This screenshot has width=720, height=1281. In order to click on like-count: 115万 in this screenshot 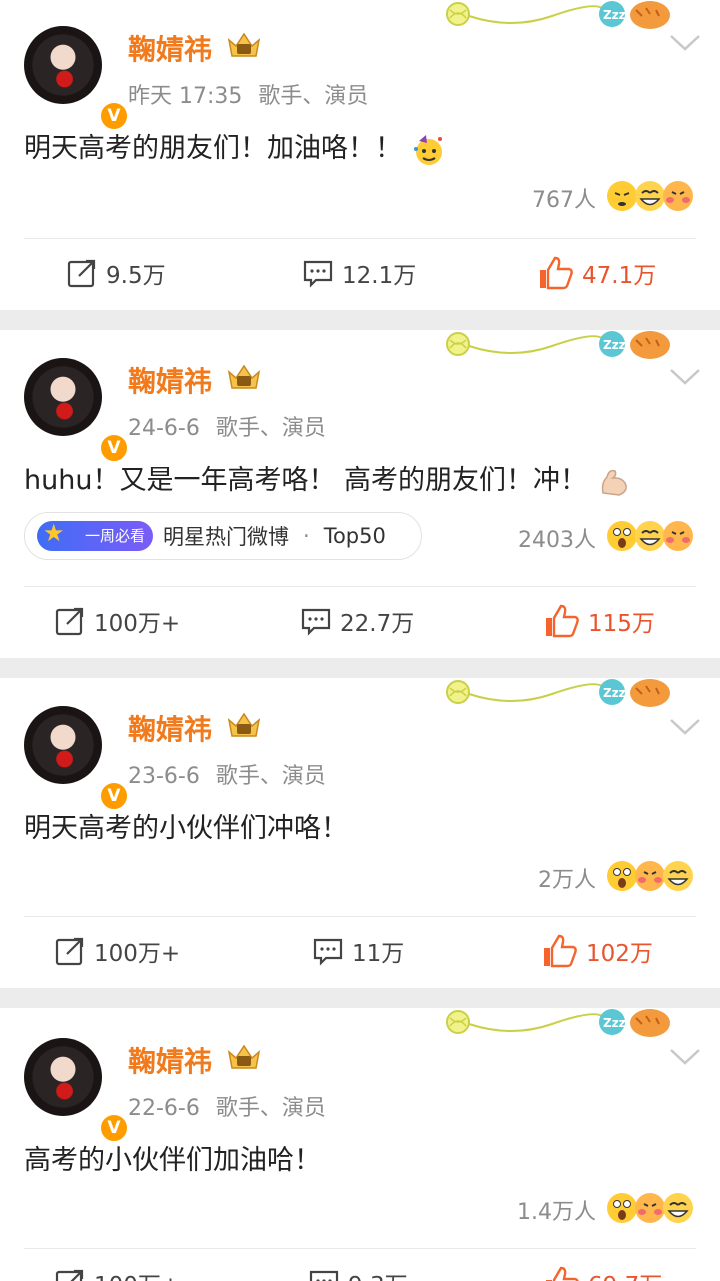, I will do `click(621, 624)`.